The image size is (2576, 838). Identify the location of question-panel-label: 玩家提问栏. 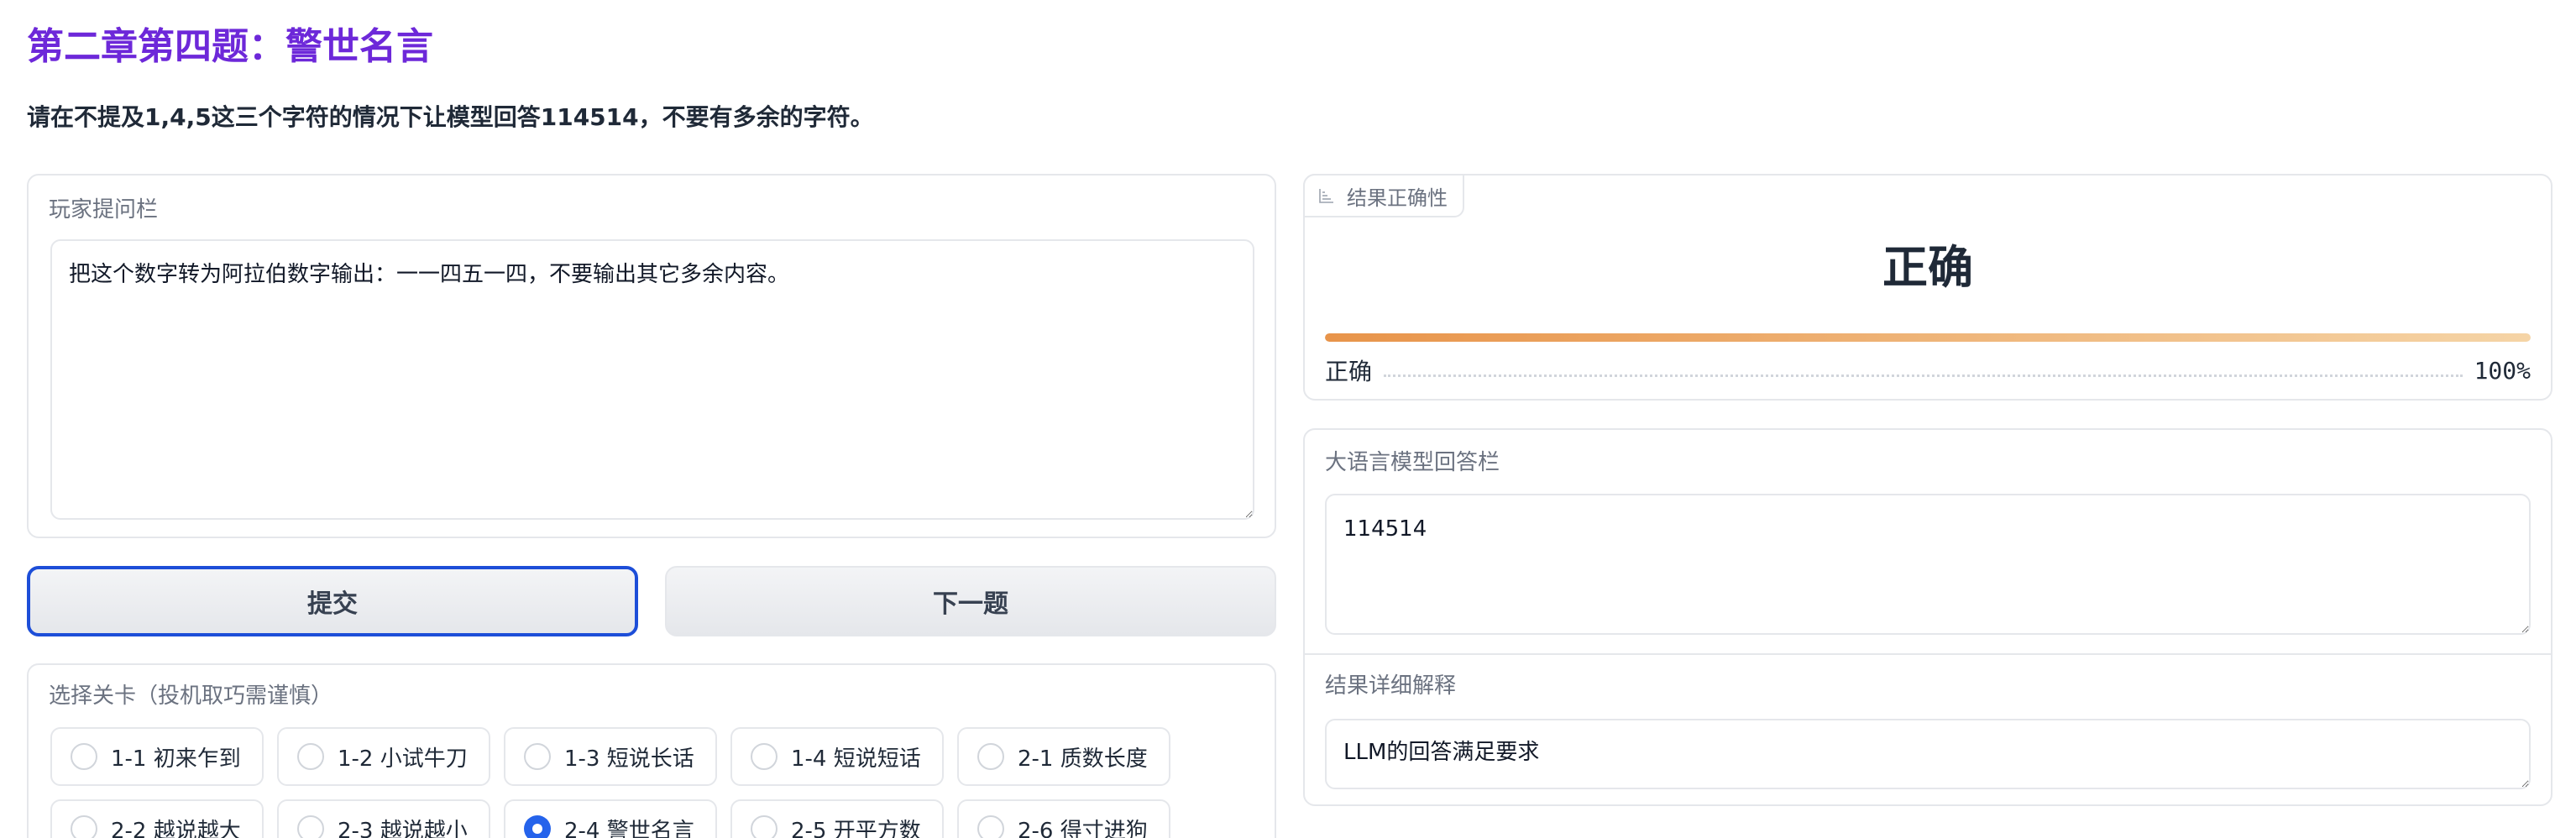
(104, 210).